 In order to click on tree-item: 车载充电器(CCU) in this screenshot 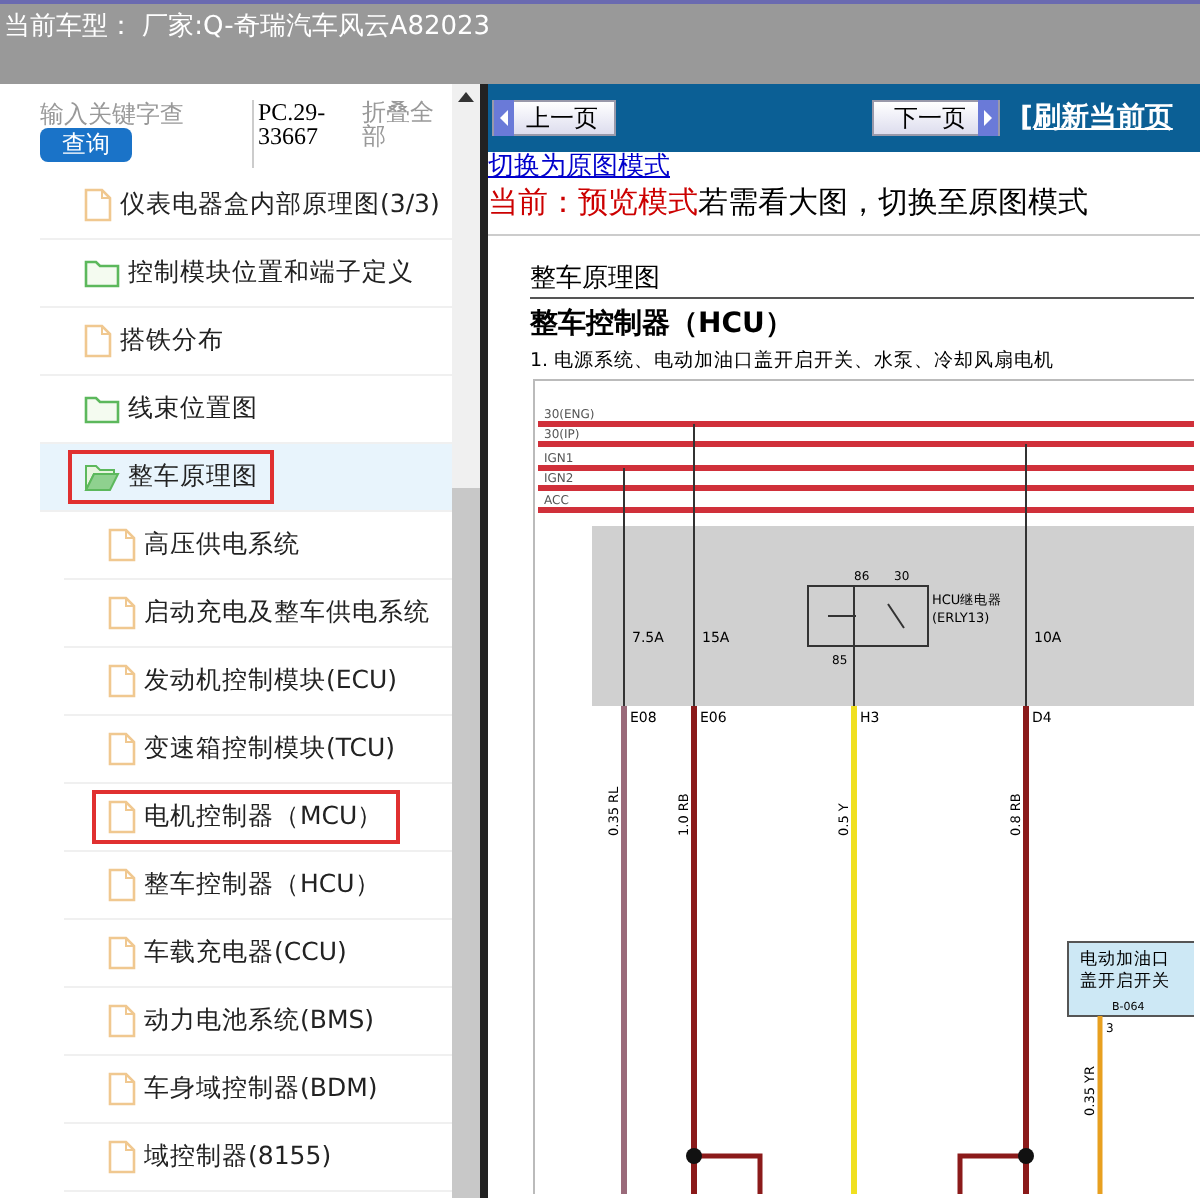, I will do `click(258, 954)`.